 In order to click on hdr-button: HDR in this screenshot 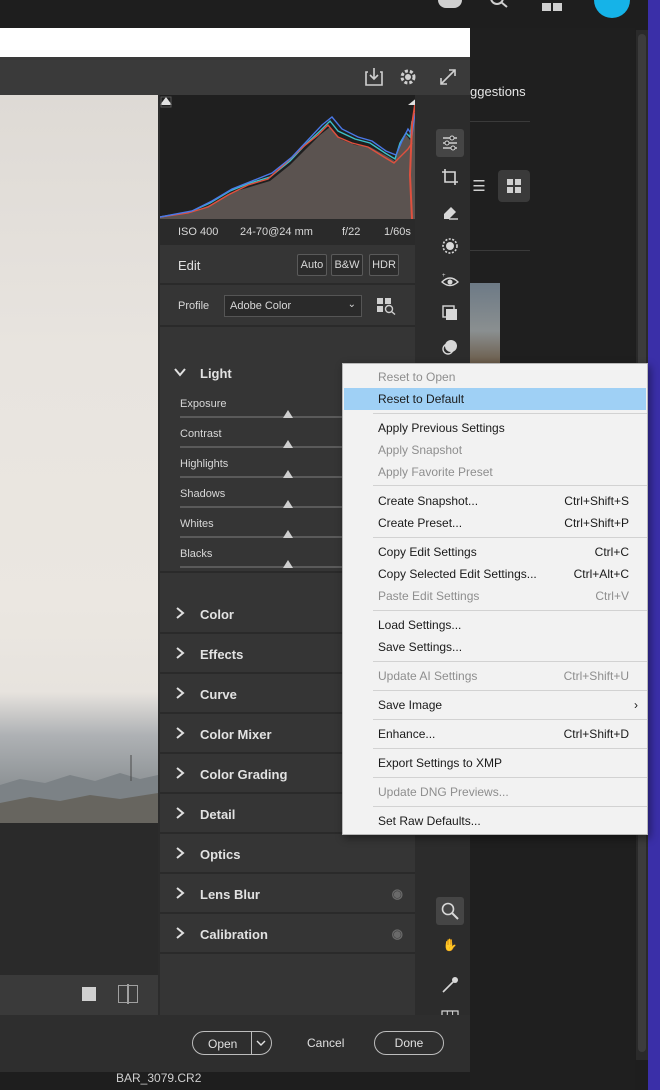, I will do `click(384, 265)`.